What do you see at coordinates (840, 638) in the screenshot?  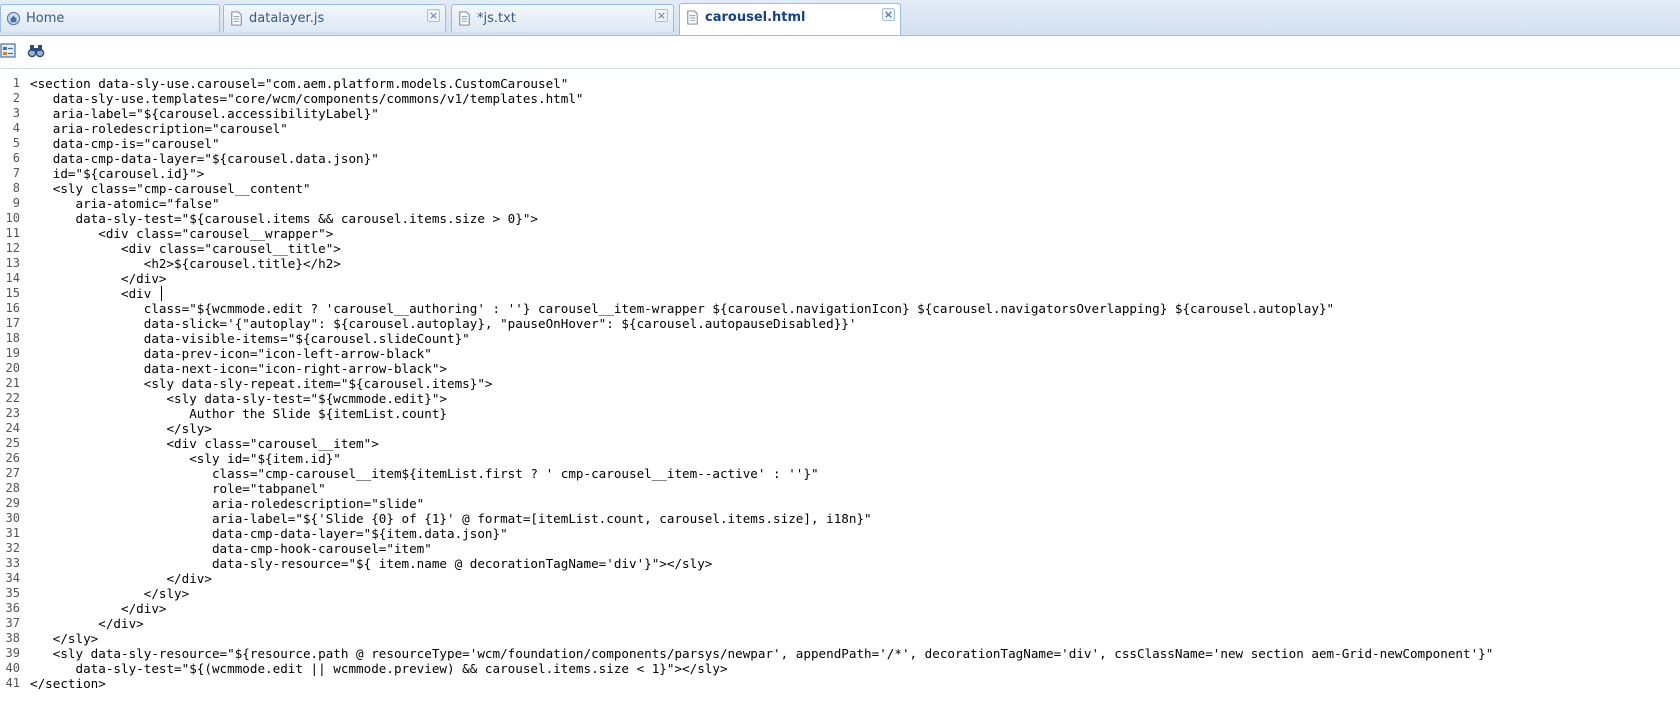 I see `code-line: 38 </sly>` at bounding box center [840, 638].